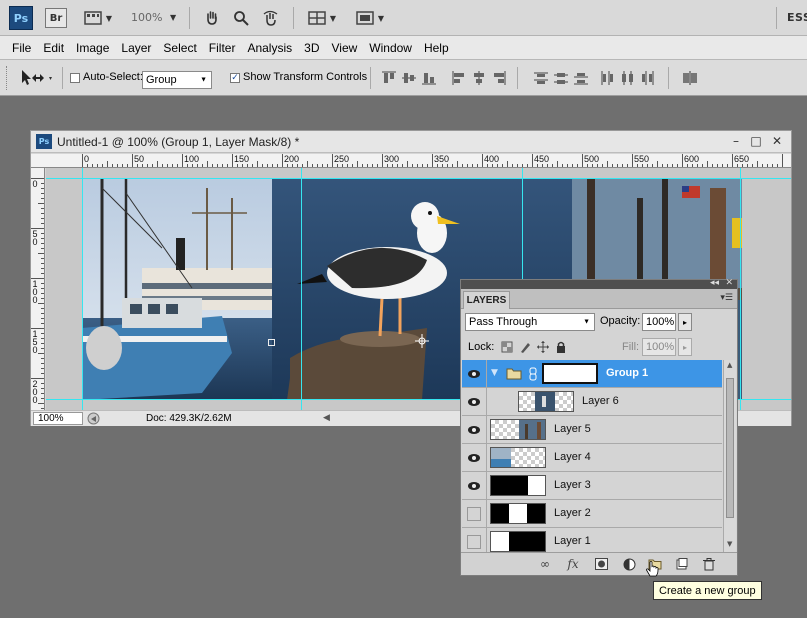 The height and width of the screenshot is (618, 807). Describe the element at coordinates (659, 322) in the screenshot. I see `opacity-input: 100%` at that location.